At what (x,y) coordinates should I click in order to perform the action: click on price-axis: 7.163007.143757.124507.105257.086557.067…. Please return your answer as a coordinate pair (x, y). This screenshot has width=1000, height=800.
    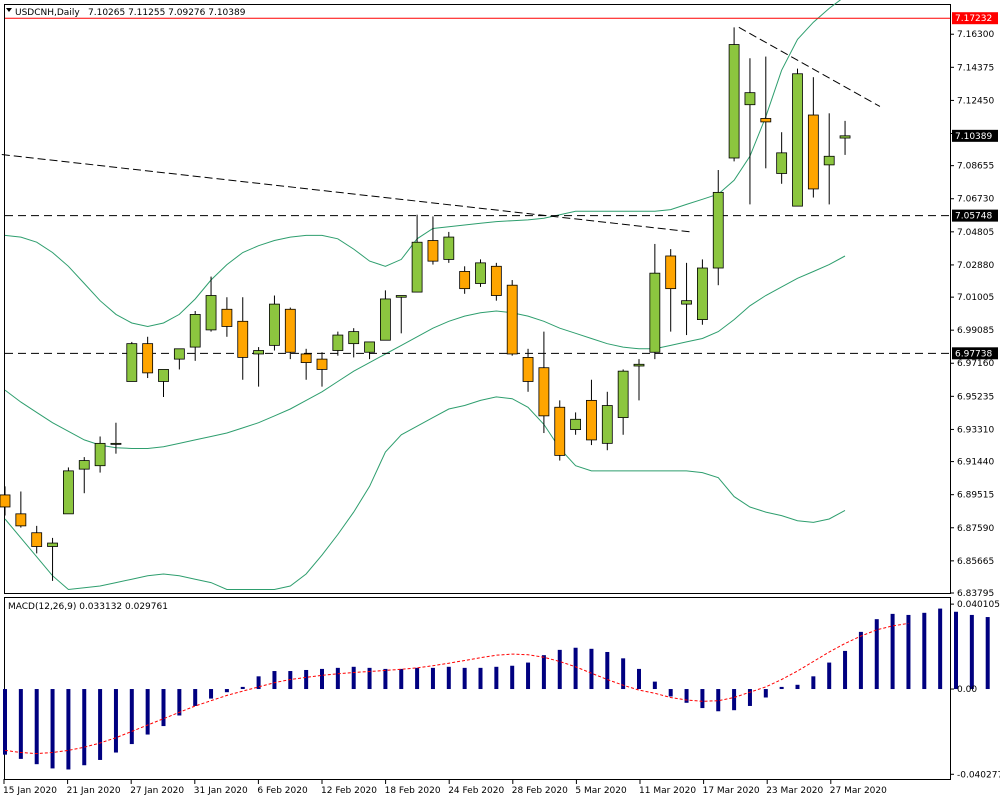
    Looking at the image, I should click on (972, 314).